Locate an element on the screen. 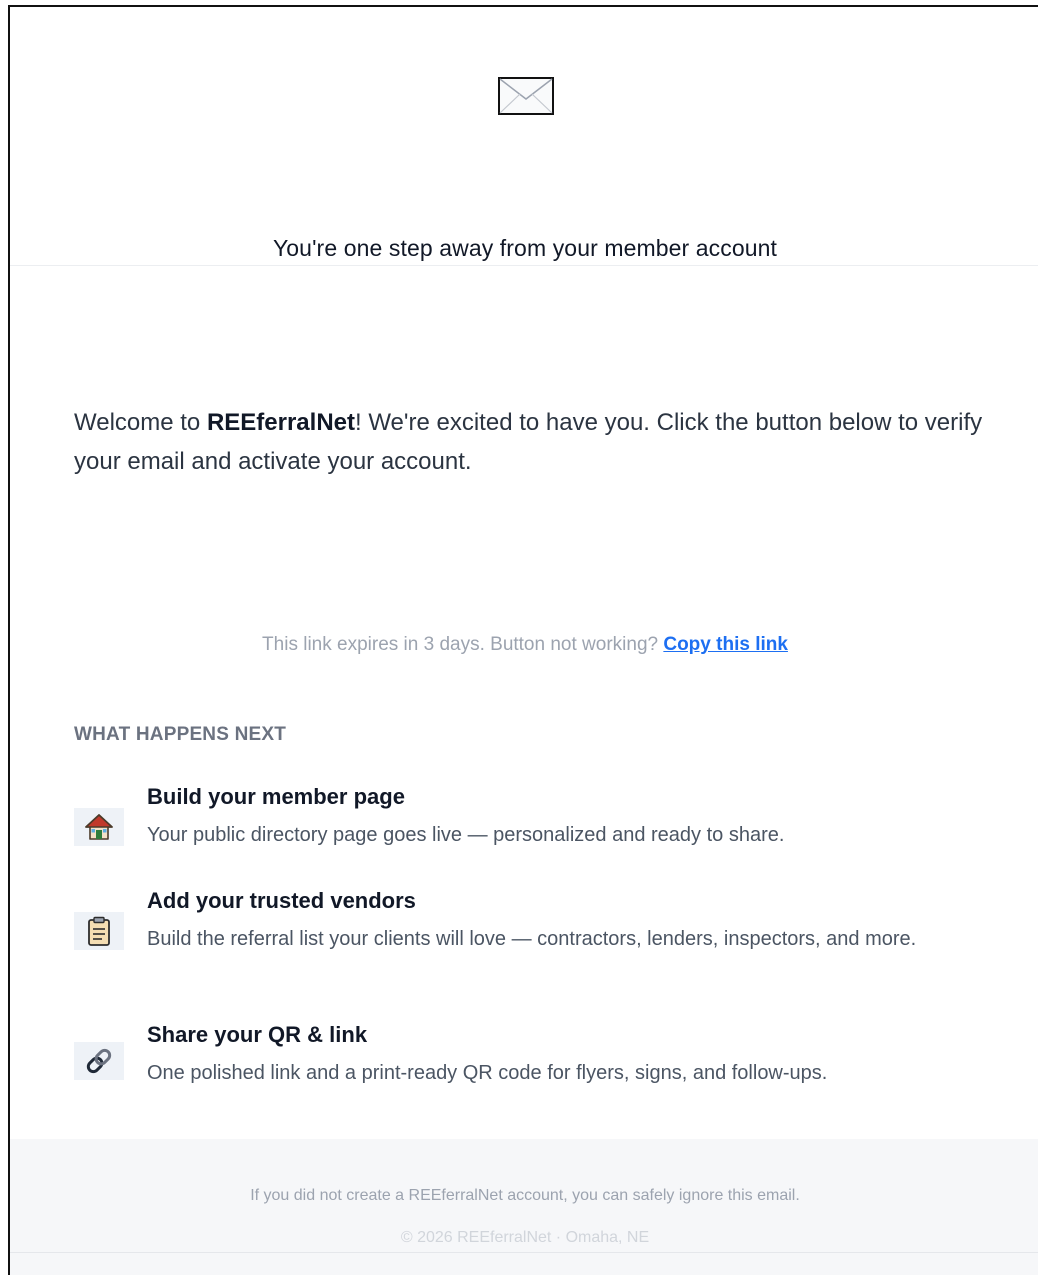 The width and height of the screenshot is (1038, 1275). house-icon is located at coordinates (99, 827).